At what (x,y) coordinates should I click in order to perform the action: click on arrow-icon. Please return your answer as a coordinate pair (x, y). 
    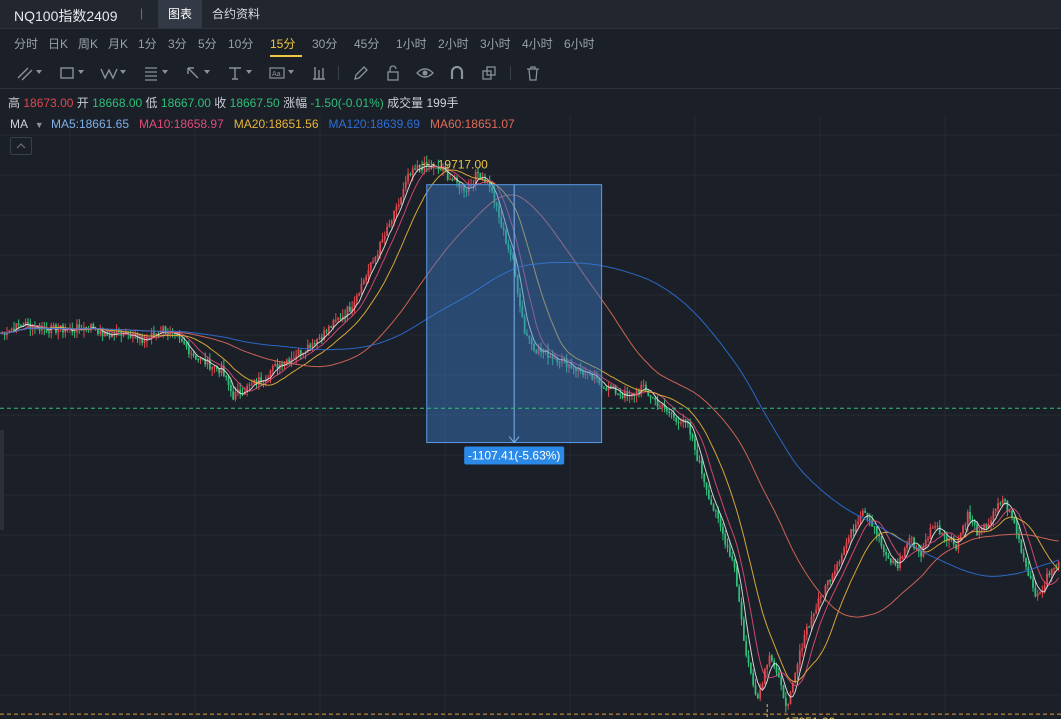
    Looking at the image, I should click on (193, 73).